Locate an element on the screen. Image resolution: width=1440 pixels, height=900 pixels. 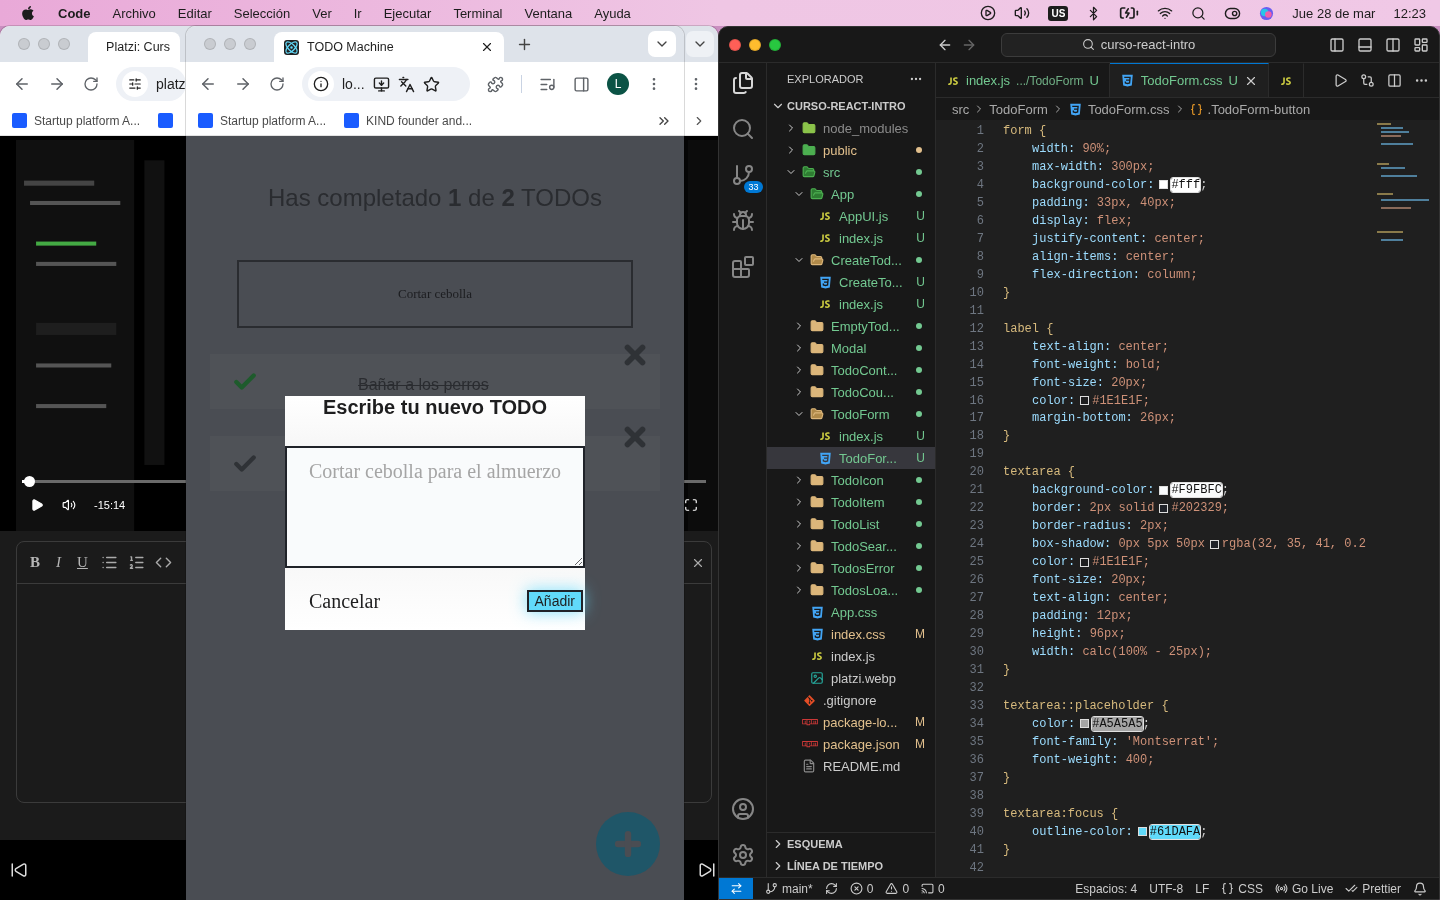
skip-forward-icon is located at coordinates (707, 870).